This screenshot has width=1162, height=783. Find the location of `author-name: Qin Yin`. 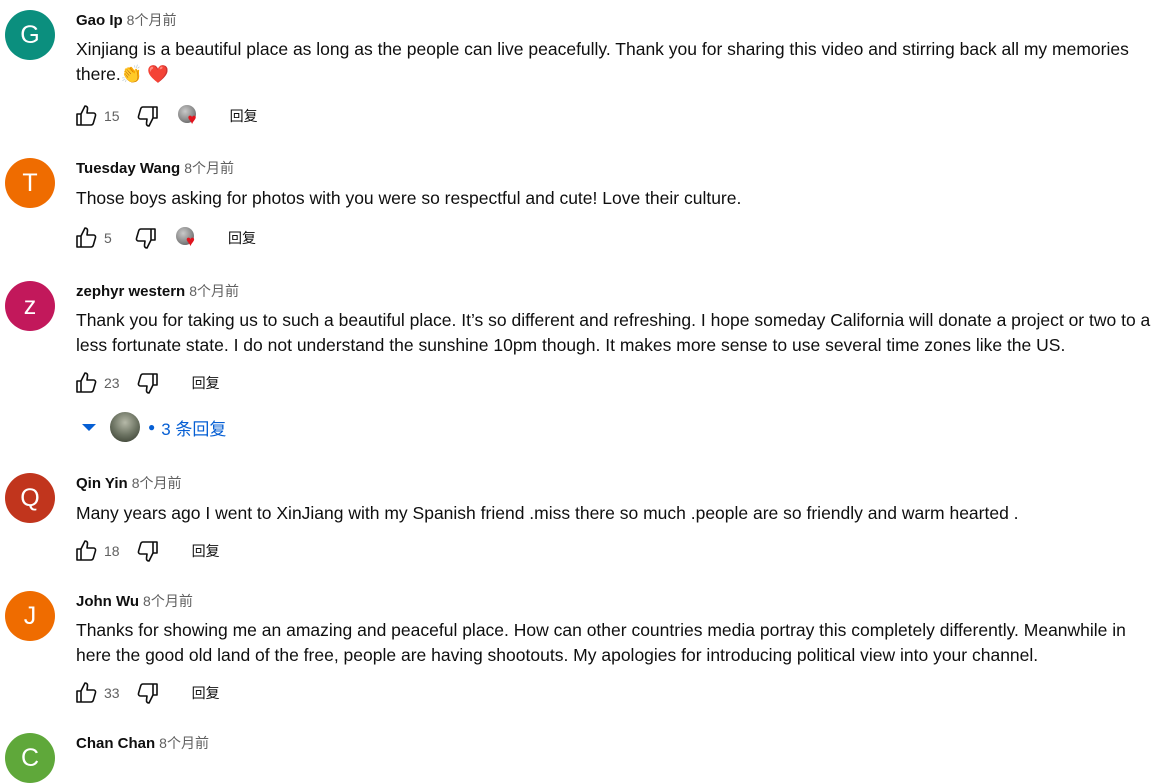

author-name: Qin Yin is located at coordinates (102, 483).